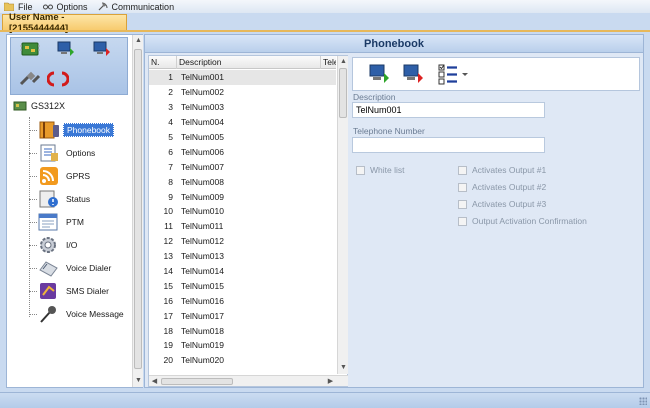 The width and height of the screenshot is (650, 408). I want to click on table-row: 13 TelNum013, so click(242, 256).